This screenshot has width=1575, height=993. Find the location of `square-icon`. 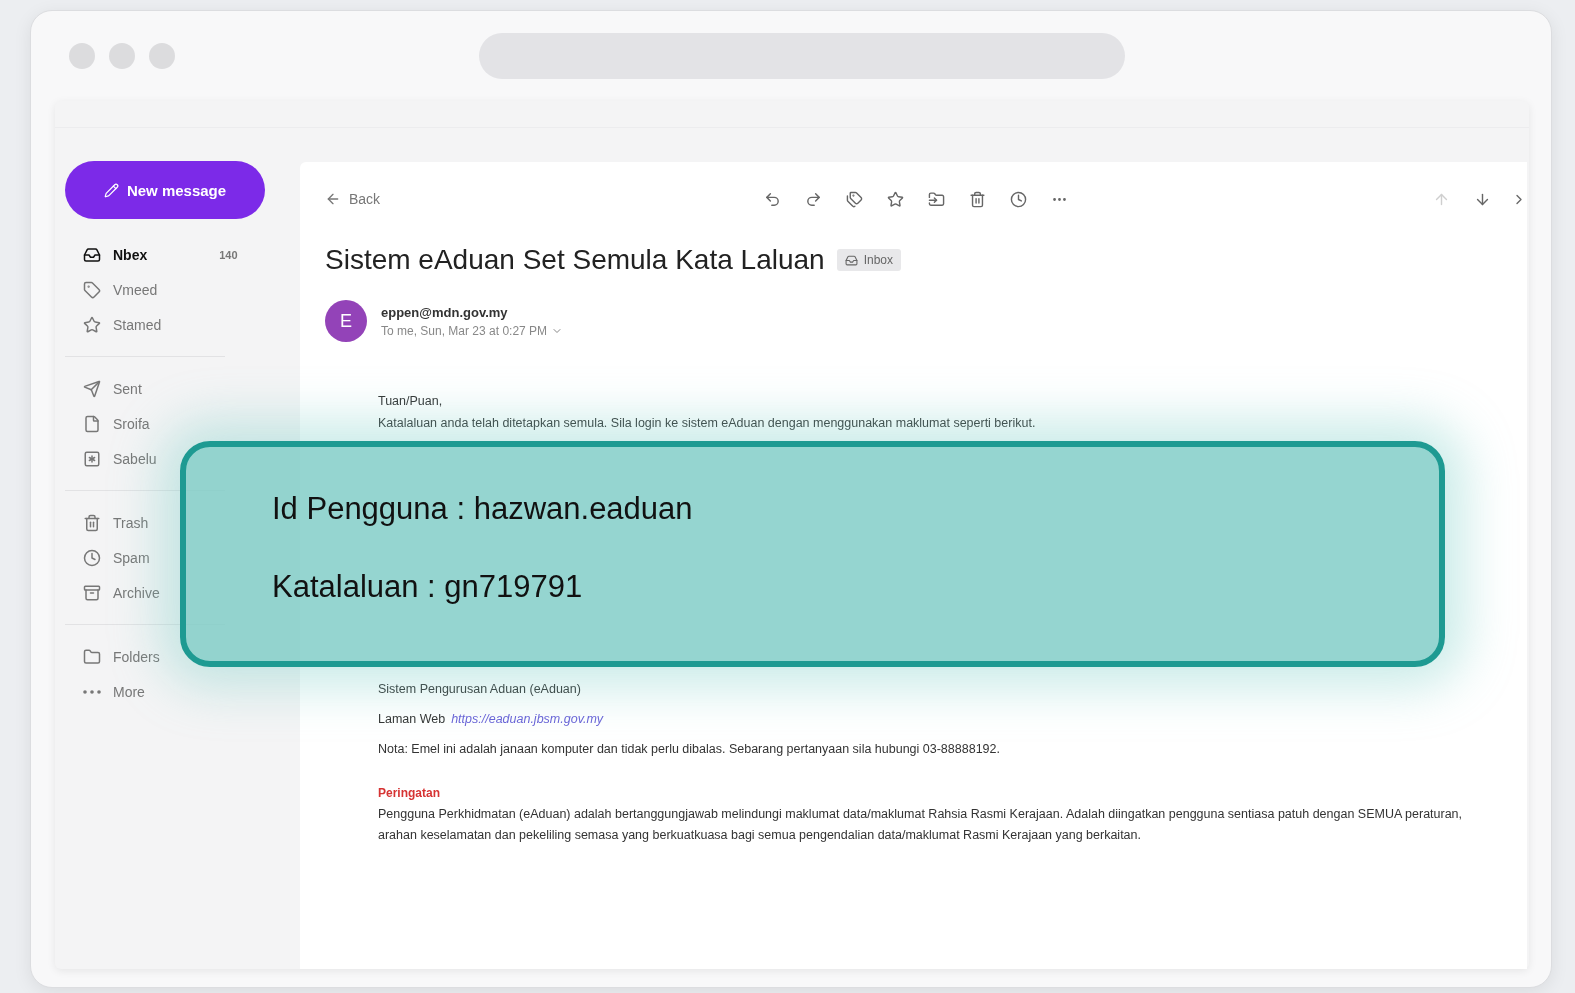

square-icon is located at coordinates (92, 458).